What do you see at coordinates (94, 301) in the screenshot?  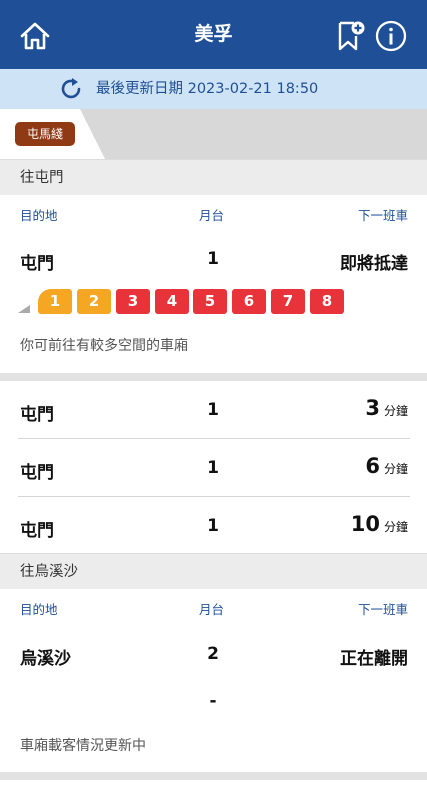 I see `car-2: 2` at bounding box center [94, 301].